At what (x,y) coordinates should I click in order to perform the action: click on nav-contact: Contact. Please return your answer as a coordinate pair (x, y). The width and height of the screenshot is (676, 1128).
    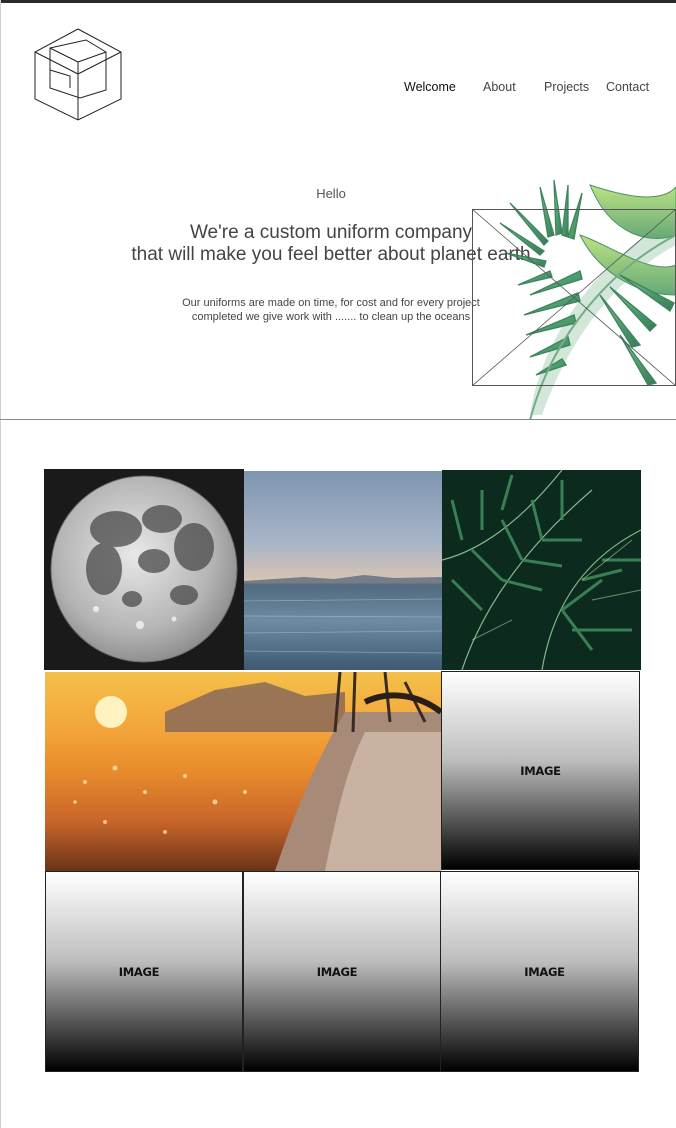
    Looking at the image, I should click on (627, 87).